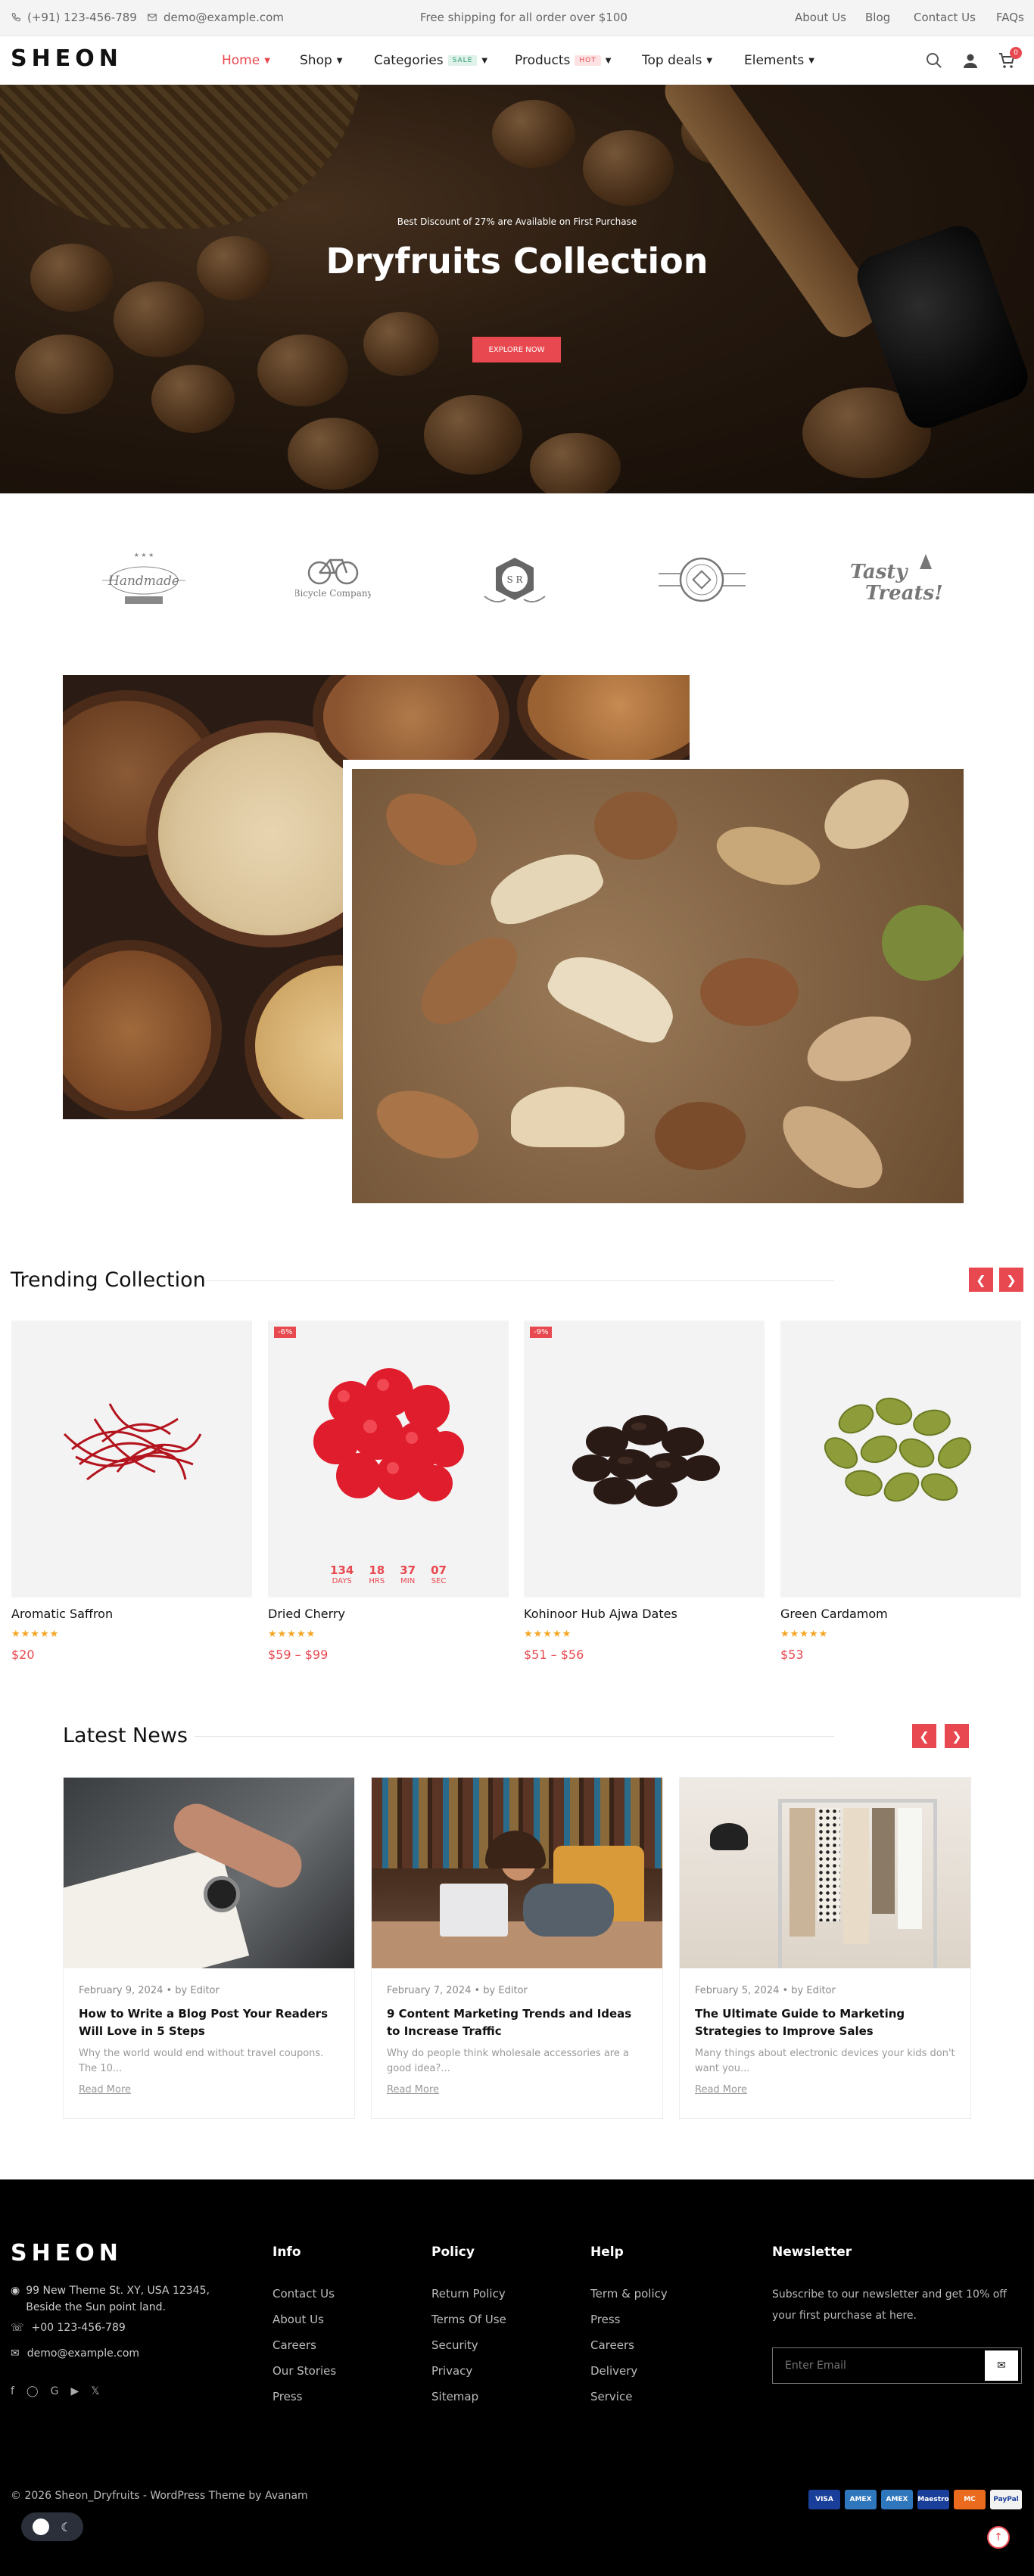  Describe the element at coordinates (878, 17) in the screenshot. I see `topbar-link-blog: Blog` at that location.